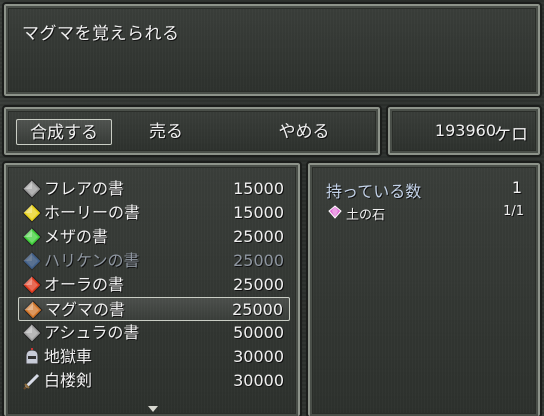  What do you see at coordinates (374, 191) in the screenshot?
I see `possess-label: 持っている数` at bounding box center [374, 191].